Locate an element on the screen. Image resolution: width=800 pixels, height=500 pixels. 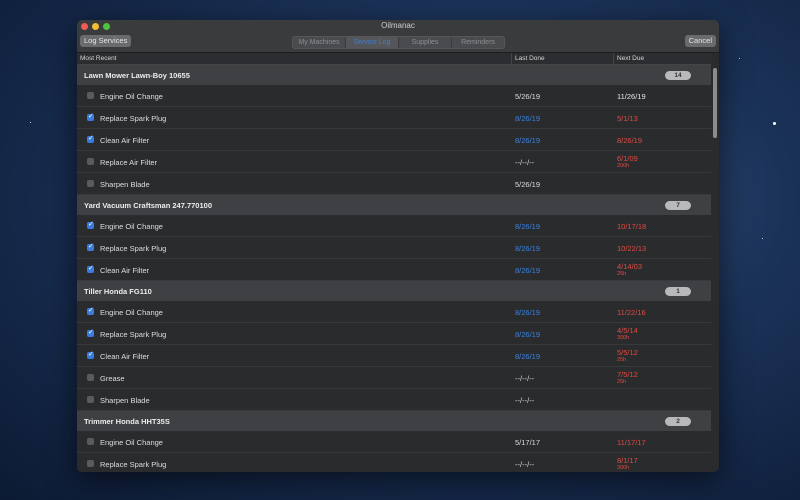
column-next-due: Next Due is located at coordinates (630, 58).